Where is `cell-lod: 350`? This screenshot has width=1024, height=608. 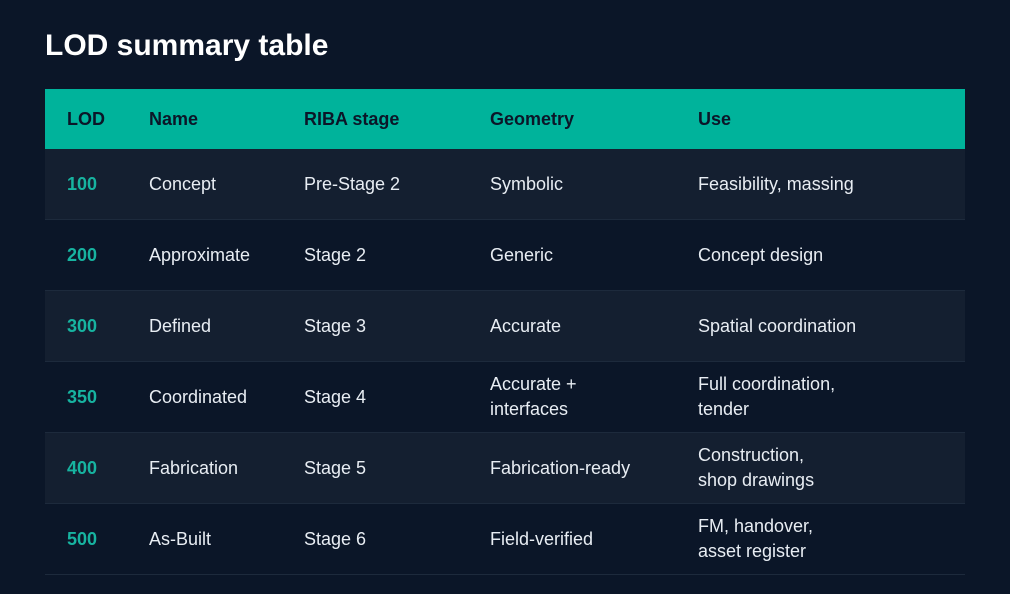 cell-lod: 350 is located at coordinates (82, 396).